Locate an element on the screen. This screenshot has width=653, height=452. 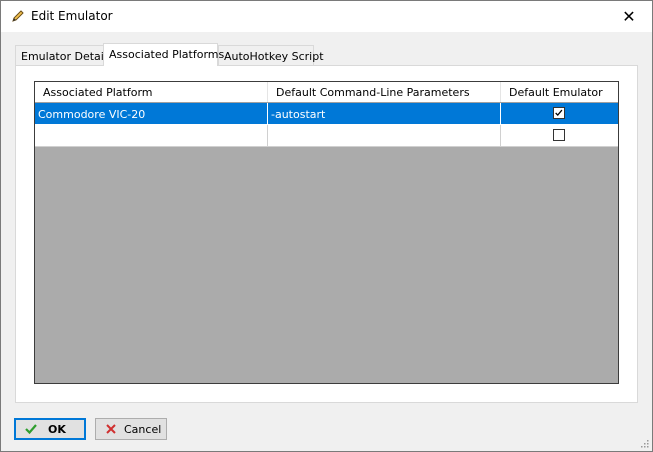
table-row: Commodore VIC-20 -autostart is located at coordinates (326, 114).